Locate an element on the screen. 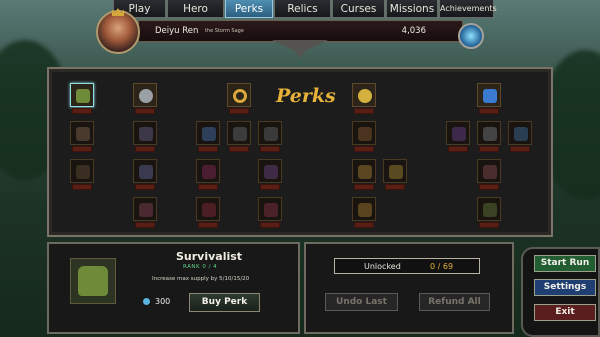 This screenshot has width=600, height=337. avatar is located at coordinates (118, 32).